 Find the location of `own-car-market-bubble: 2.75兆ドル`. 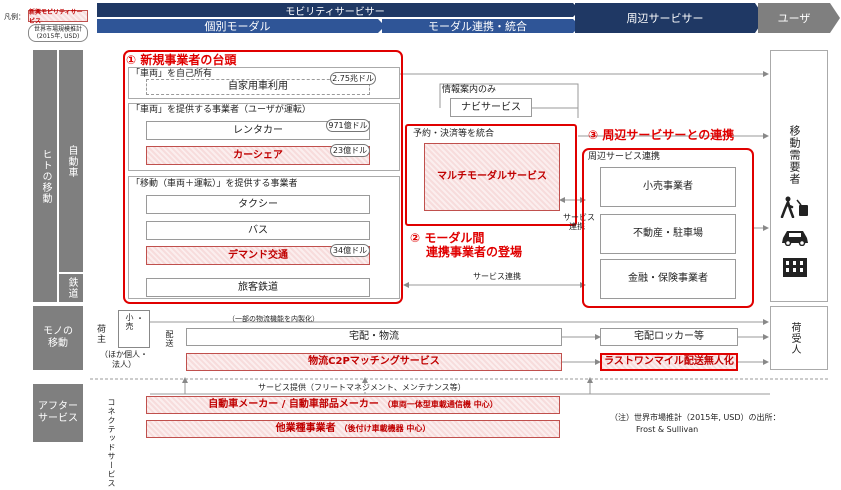

own-car-market-bubble: 2.75兆ドル is located at coordinates (353, 78).